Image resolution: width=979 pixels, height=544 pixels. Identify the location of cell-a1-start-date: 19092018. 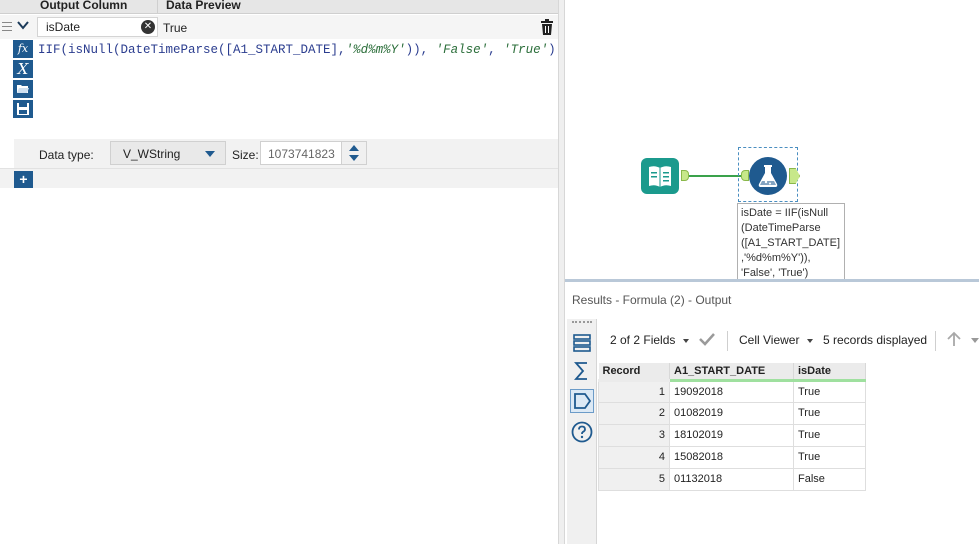
(731, 391).